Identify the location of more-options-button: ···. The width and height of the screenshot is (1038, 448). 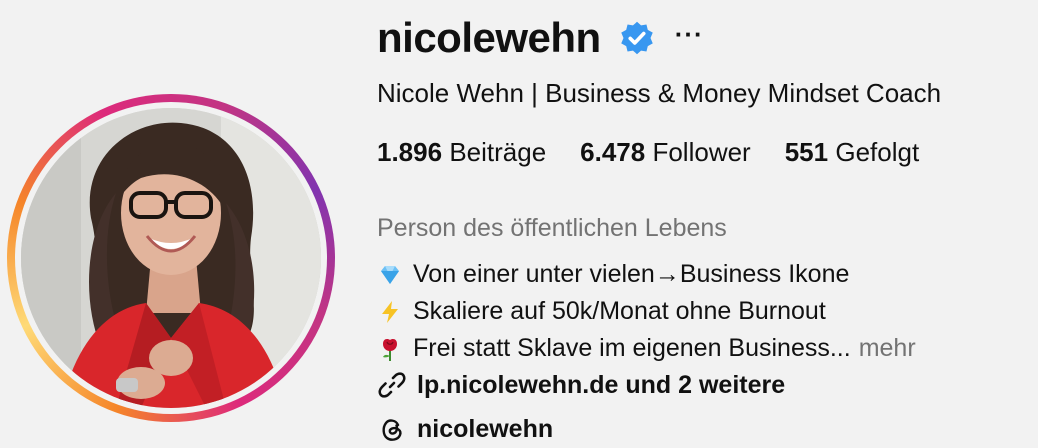
(689, 34).